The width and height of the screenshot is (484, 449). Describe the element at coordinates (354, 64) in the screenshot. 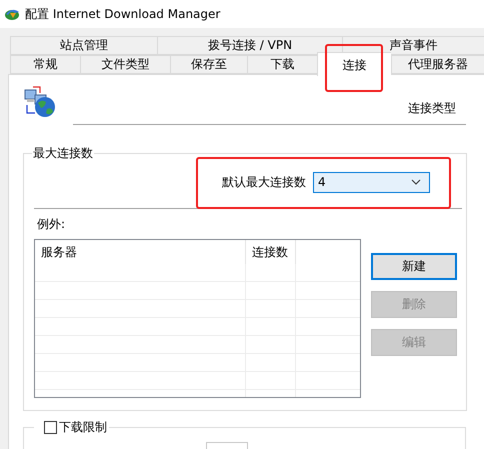

I see `tab: 连接` at that location.